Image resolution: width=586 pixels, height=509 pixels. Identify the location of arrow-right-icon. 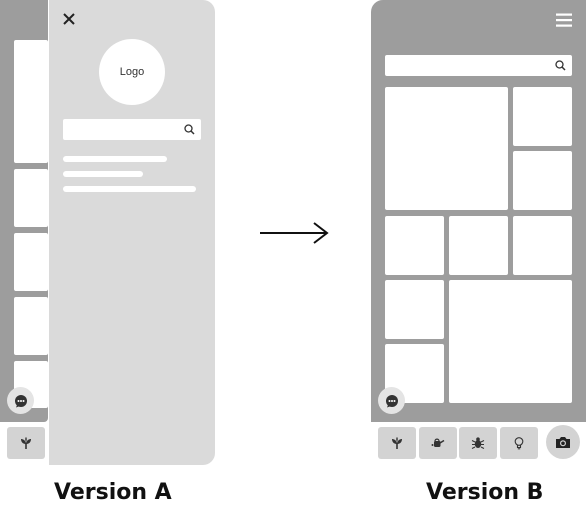
(294, 233).